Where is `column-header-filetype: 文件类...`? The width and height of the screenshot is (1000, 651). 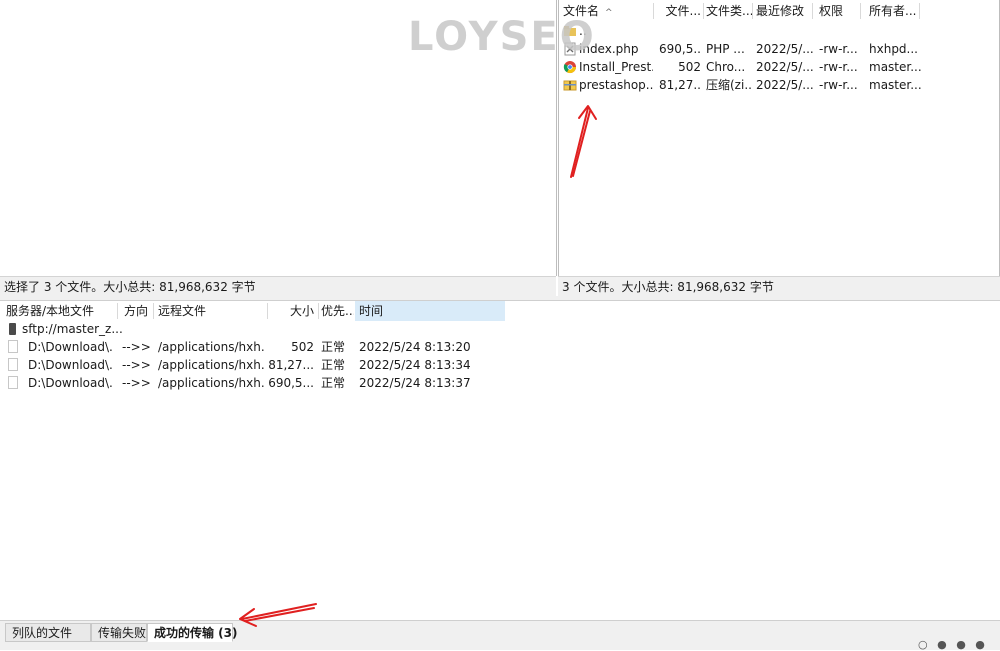 column-header-filetype: 文件类... is located at coordinates (729, 11).